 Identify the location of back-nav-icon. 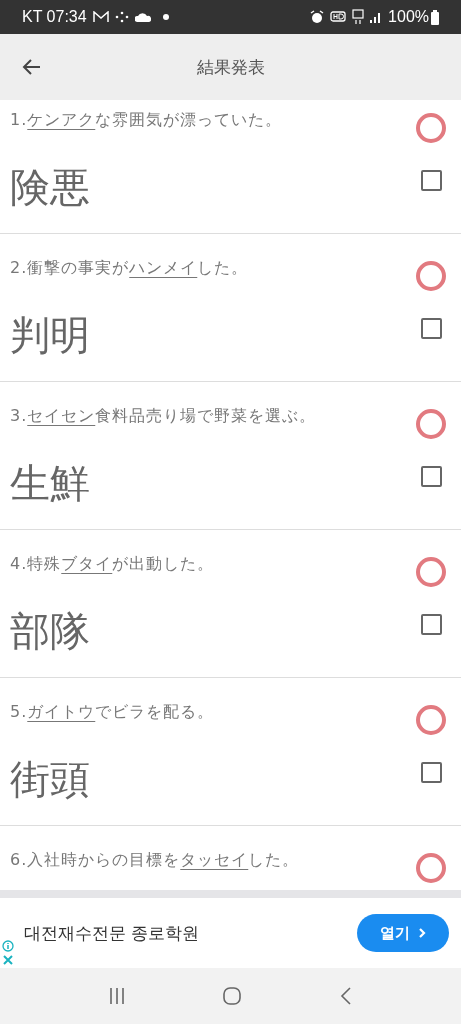
(345, 996).